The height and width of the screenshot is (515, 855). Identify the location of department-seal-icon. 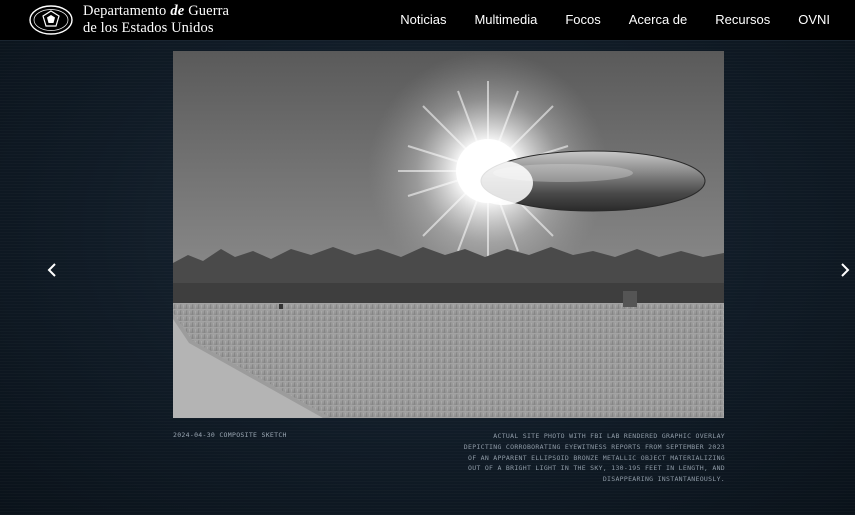
(51, 20).